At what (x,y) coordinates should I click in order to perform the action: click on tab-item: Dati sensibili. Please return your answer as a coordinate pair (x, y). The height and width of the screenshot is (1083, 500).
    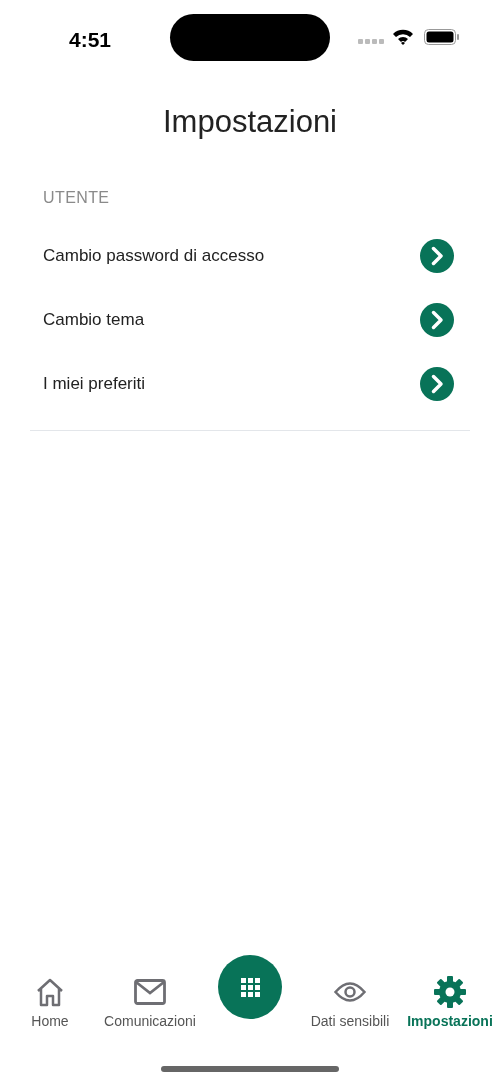
    Looking at the image, I should click on (350, 1003).